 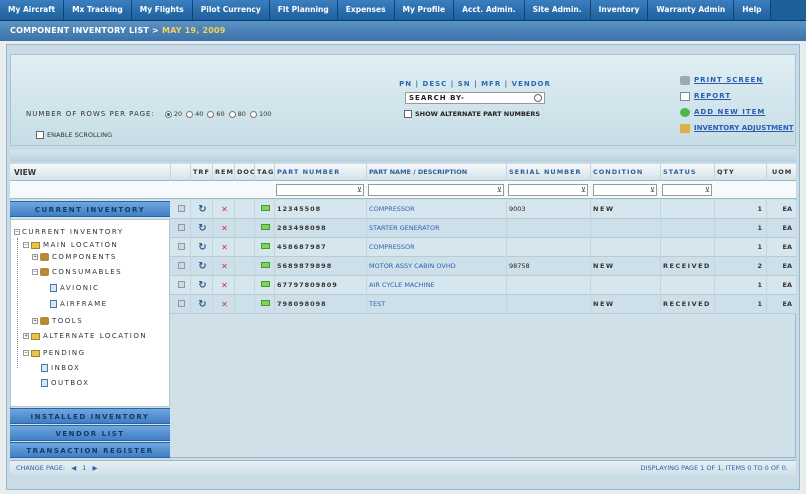 I want to click on tree-node-current-inventory: − CURRENT INVENTORY, so click(x=69, y=232).